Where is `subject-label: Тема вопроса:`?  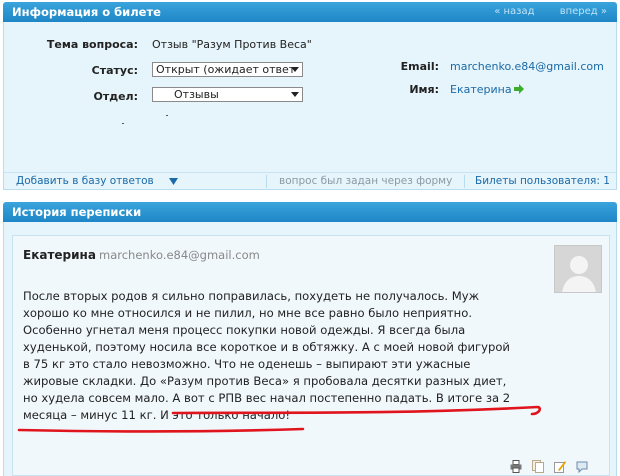
subject-label: Тема вопроса: is located at coordinates (92, 44).